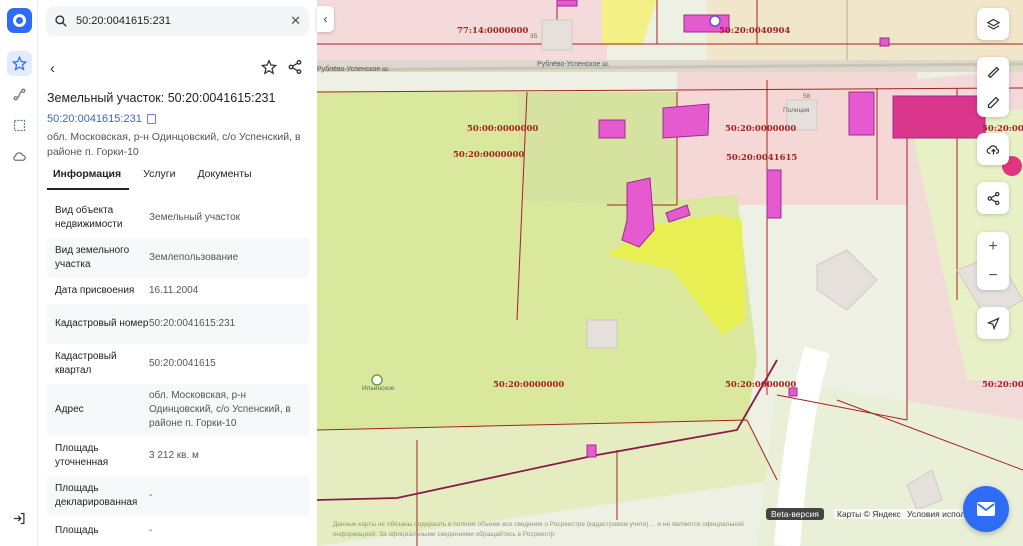  I want to click on envelope-icon, so click(986, 509).